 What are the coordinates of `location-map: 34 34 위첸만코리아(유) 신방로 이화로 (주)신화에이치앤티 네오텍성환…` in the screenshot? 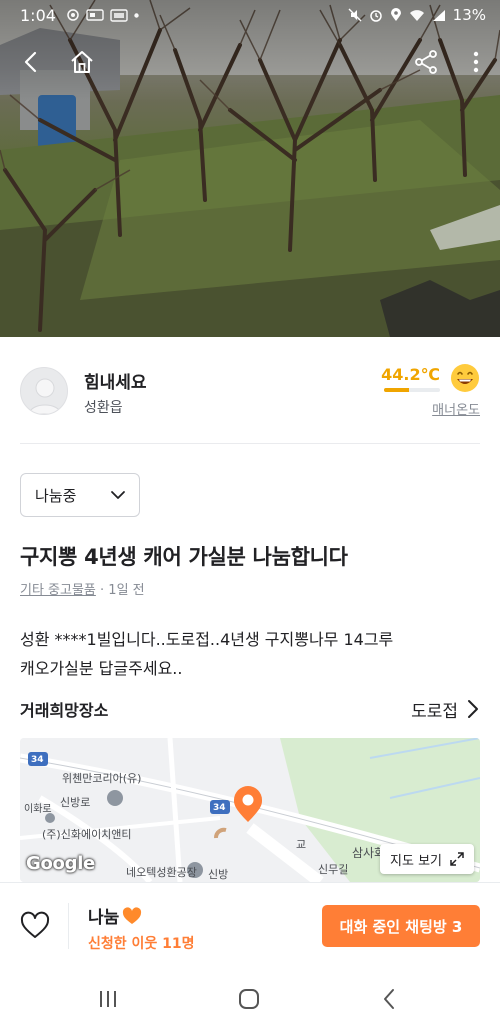 It's located at (250, 810).